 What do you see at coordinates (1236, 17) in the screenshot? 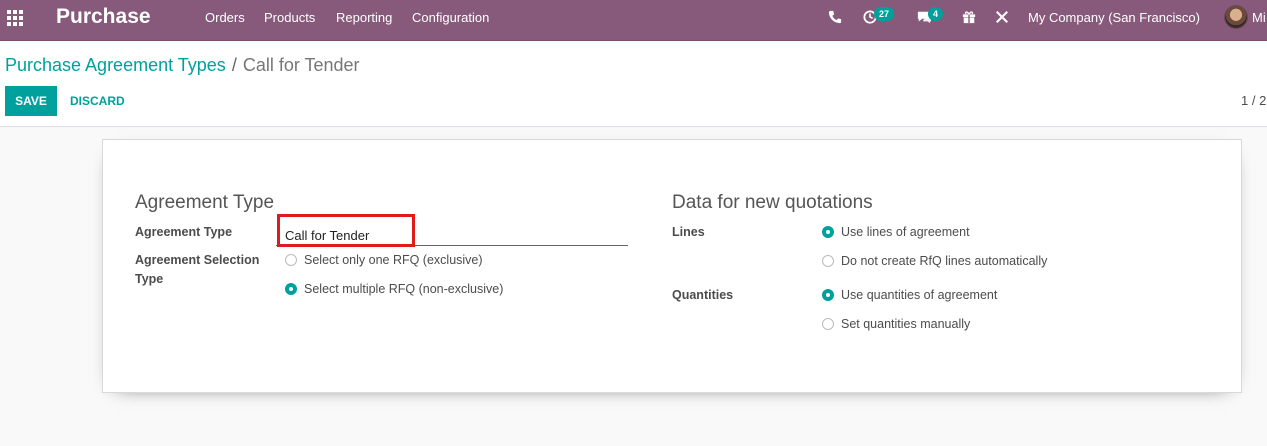
I see `user-avatar` at bounding box center [1236, 17].